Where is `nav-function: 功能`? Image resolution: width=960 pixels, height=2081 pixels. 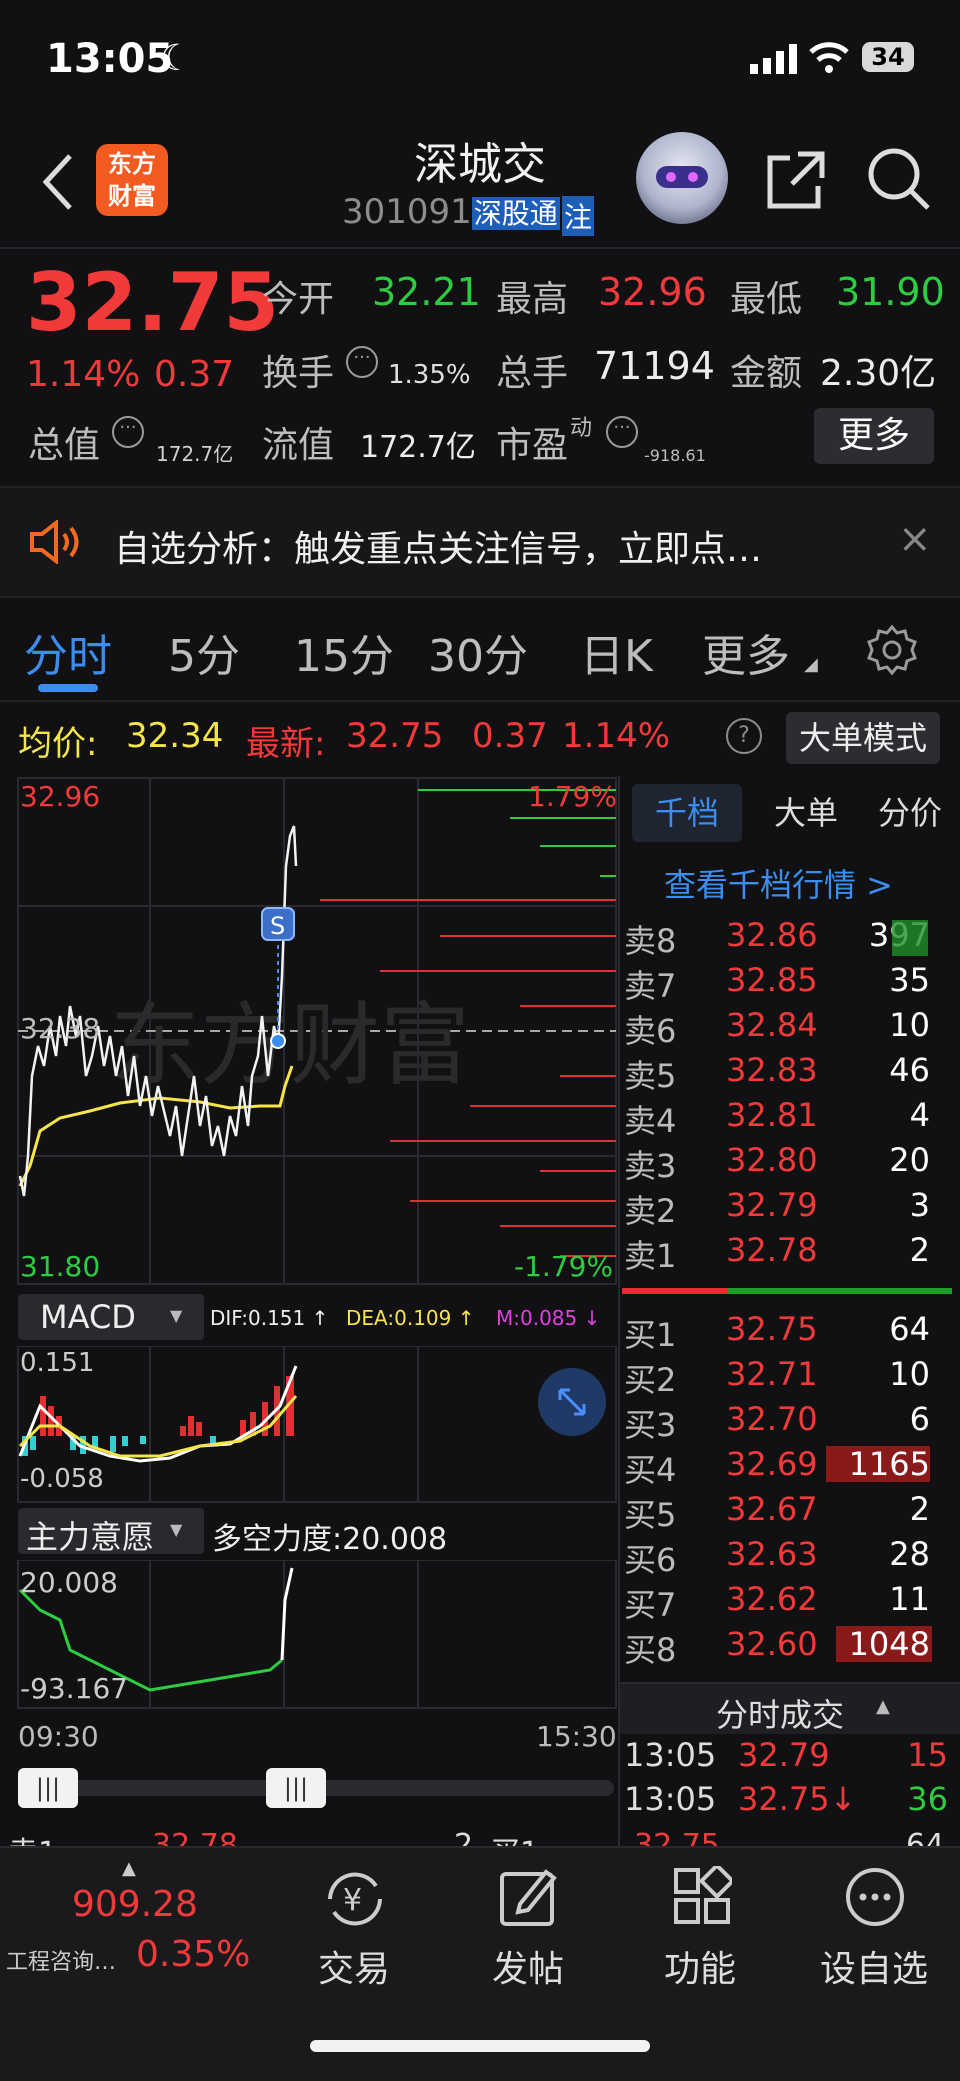
nav-function: 功能 is located at coordinates (700, 1966).